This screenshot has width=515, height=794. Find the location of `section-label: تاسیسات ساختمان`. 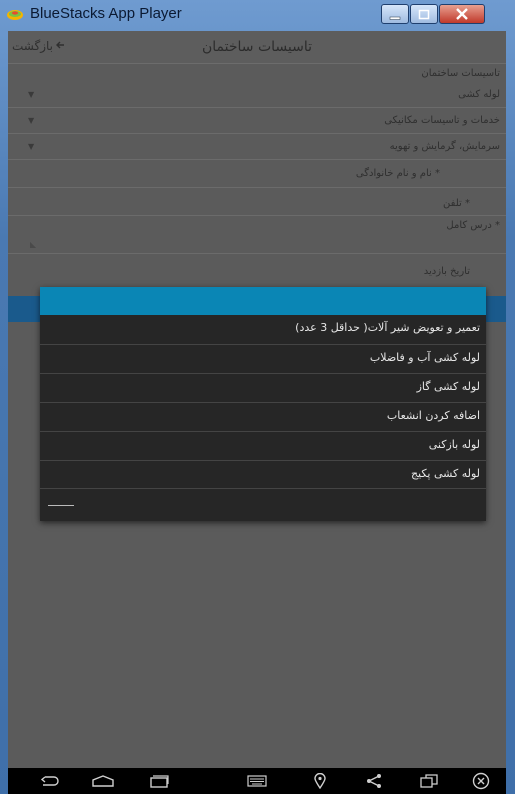

section-label: تاسیسات ساختمان is located at coordinates (460, 73).